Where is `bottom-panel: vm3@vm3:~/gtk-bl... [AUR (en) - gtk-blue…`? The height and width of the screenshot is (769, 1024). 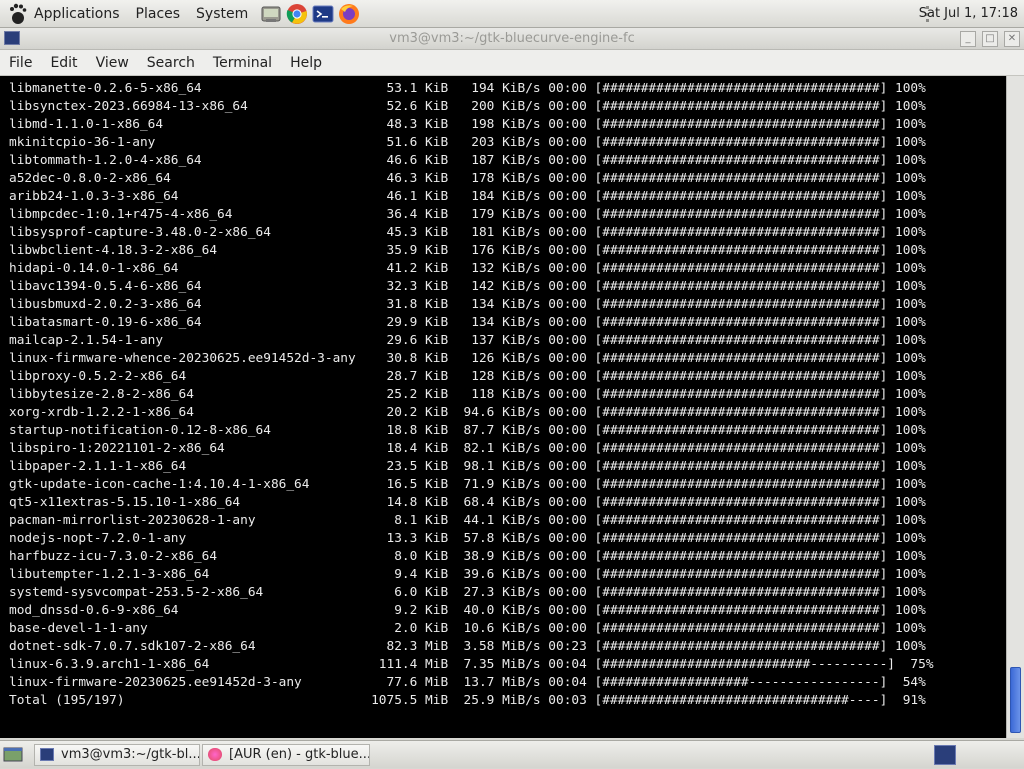
bottom-panel: vm3@vm3:~/gtk-bl... [AUR (en) - gtk-blue… is located at coordinates (512, 754).